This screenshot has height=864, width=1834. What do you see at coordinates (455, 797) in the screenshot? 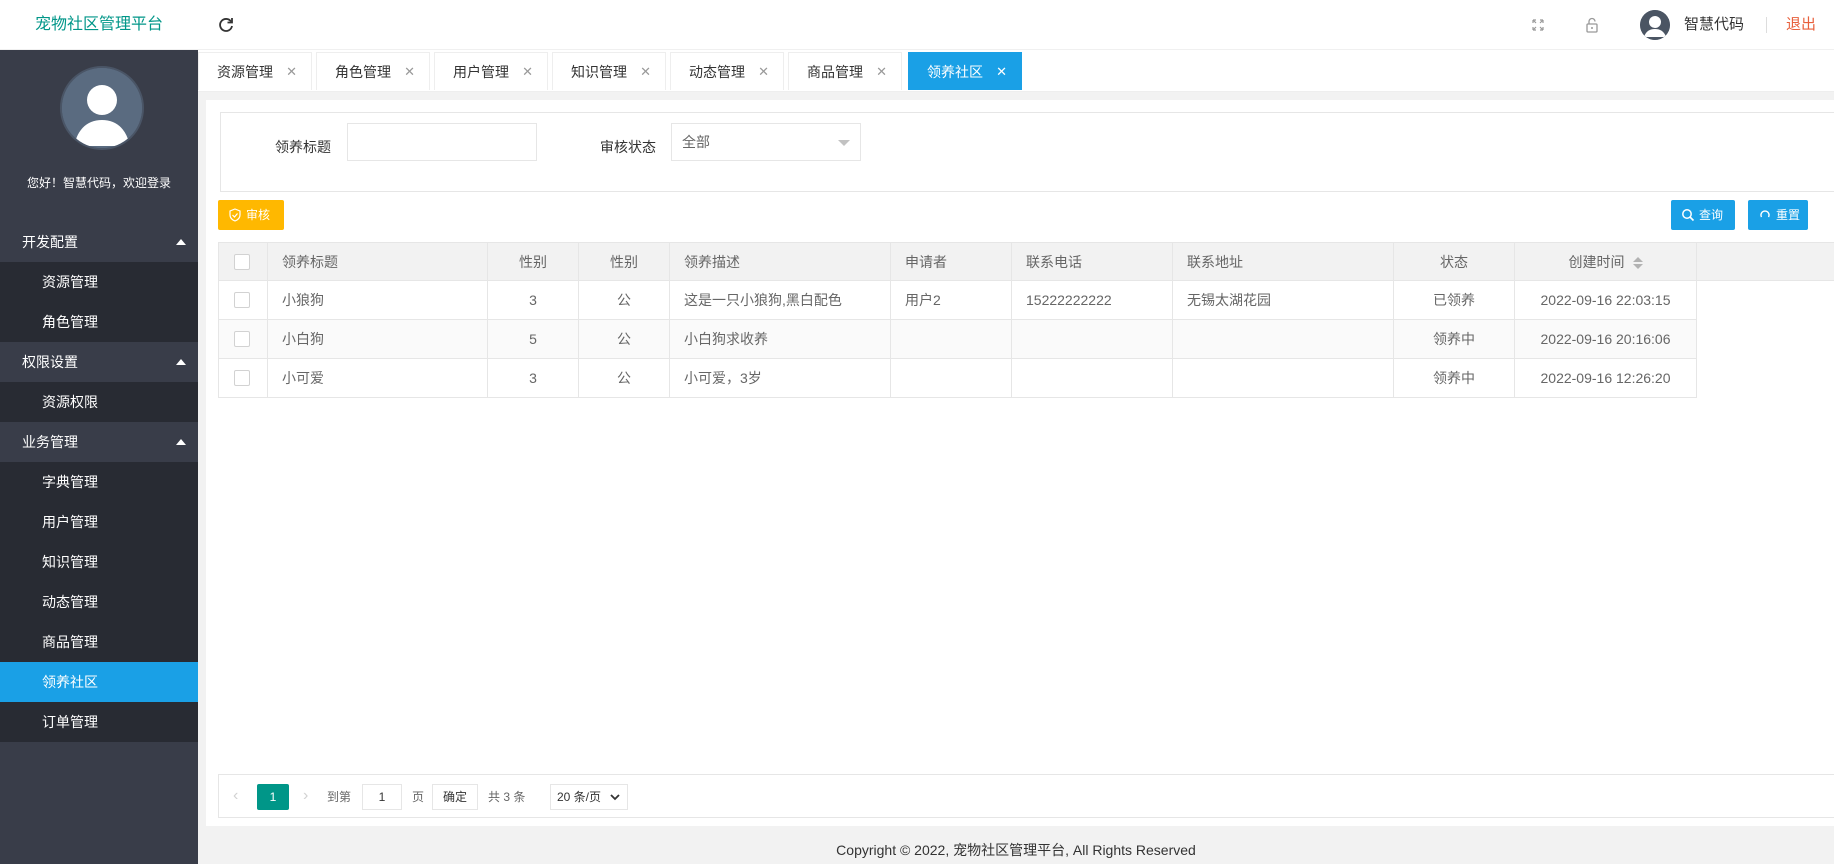
I see `goto-confirm-button: 确定` at bounding box center [455, 797].